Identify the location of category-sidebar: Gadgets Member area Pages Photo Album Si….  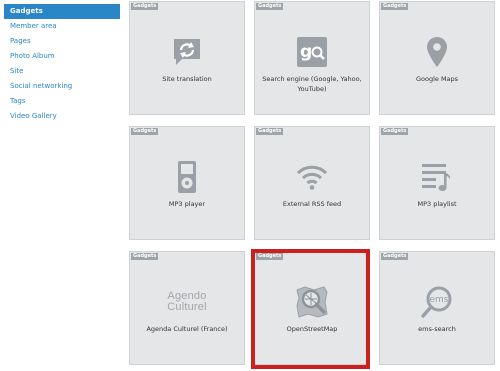
(62, 64).